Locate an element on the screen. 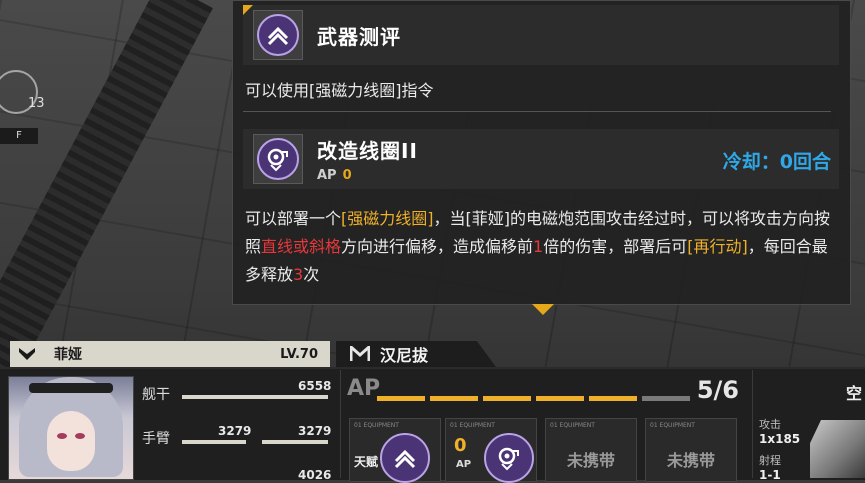 The width and height of the screenshot is (865, 483). skill-icon-box is located at coordinates (278, 159).